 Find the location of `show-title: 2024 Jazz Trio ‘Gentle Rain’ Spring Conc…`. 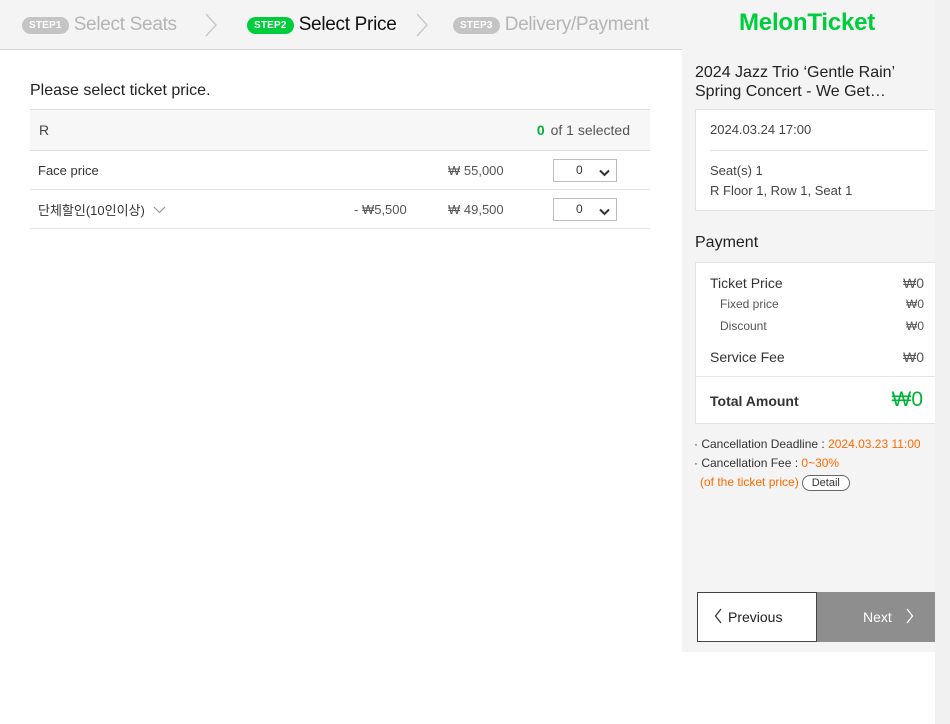

show-title: 2024 Jazz Trio ‘Gentle Rain’ Spring Conc… is located at coordinates (795, 82).